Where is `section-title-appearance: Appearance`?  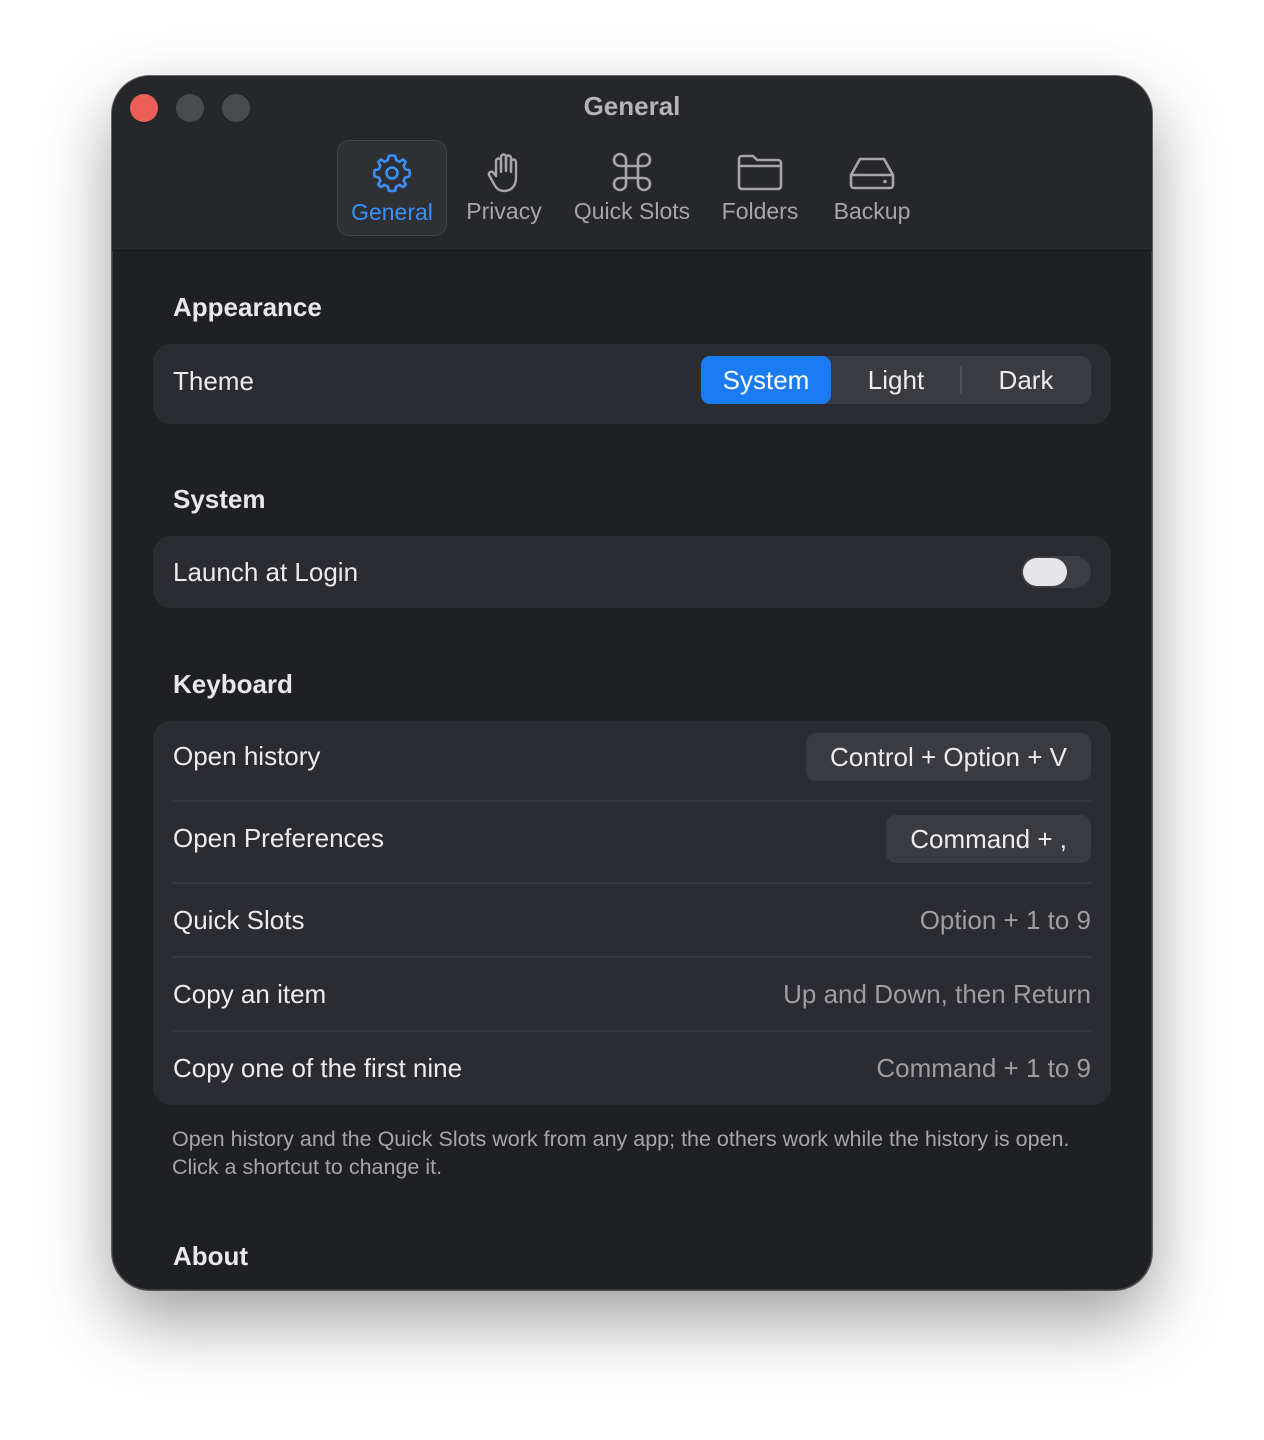 section-title-appearance: Appearance is located at coordinates (247, 307).